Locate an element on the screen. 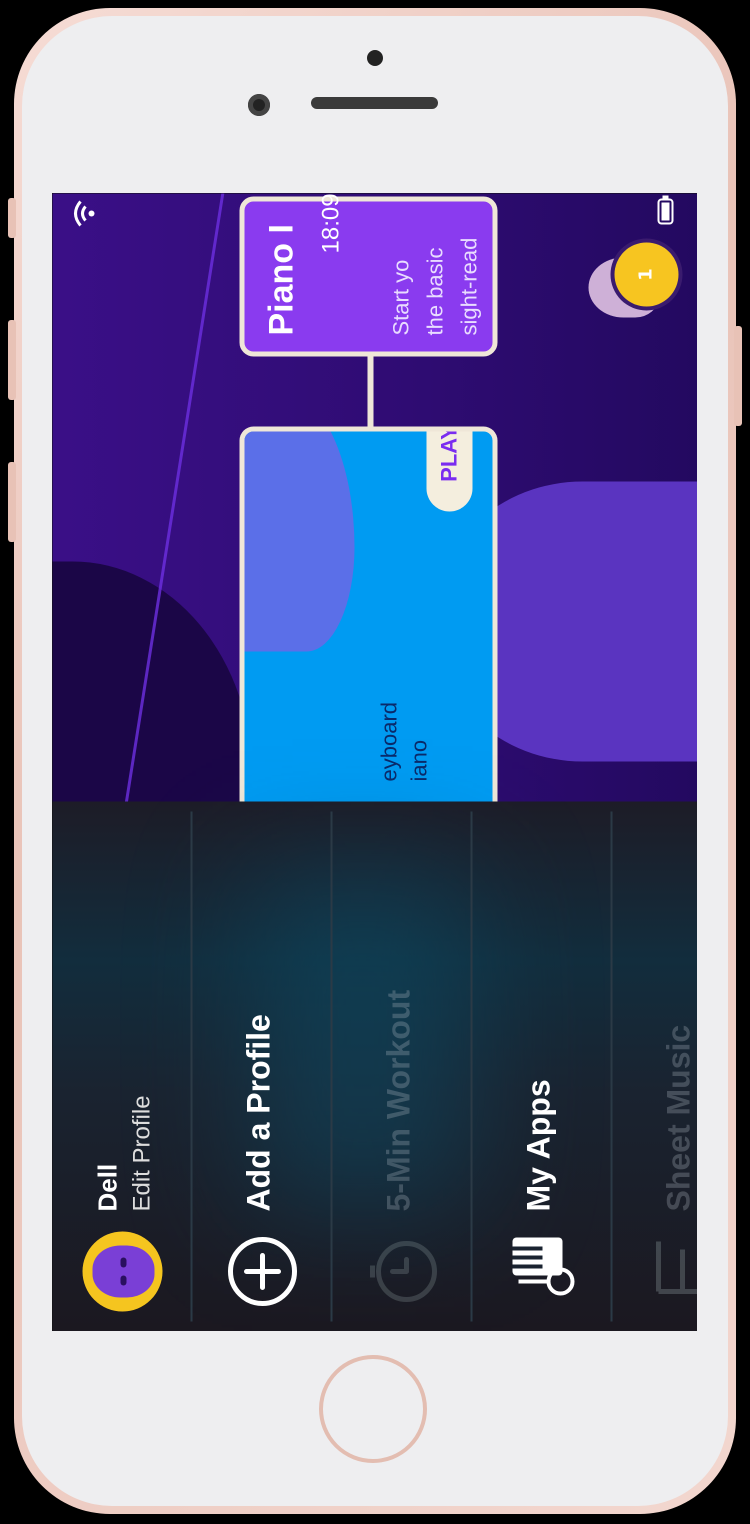 Image resolution: width=750 pixels, height=1524 pixels. menu-item-label: Add a Profile is located at coordinates (258, 1112).